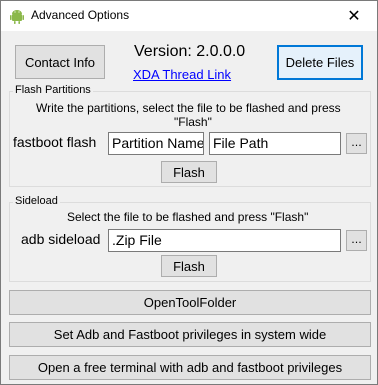  Describe the element at coordinates (182, 74) in the screenshot. I see `xda-thread-link: XDA Thread Link` at that location.